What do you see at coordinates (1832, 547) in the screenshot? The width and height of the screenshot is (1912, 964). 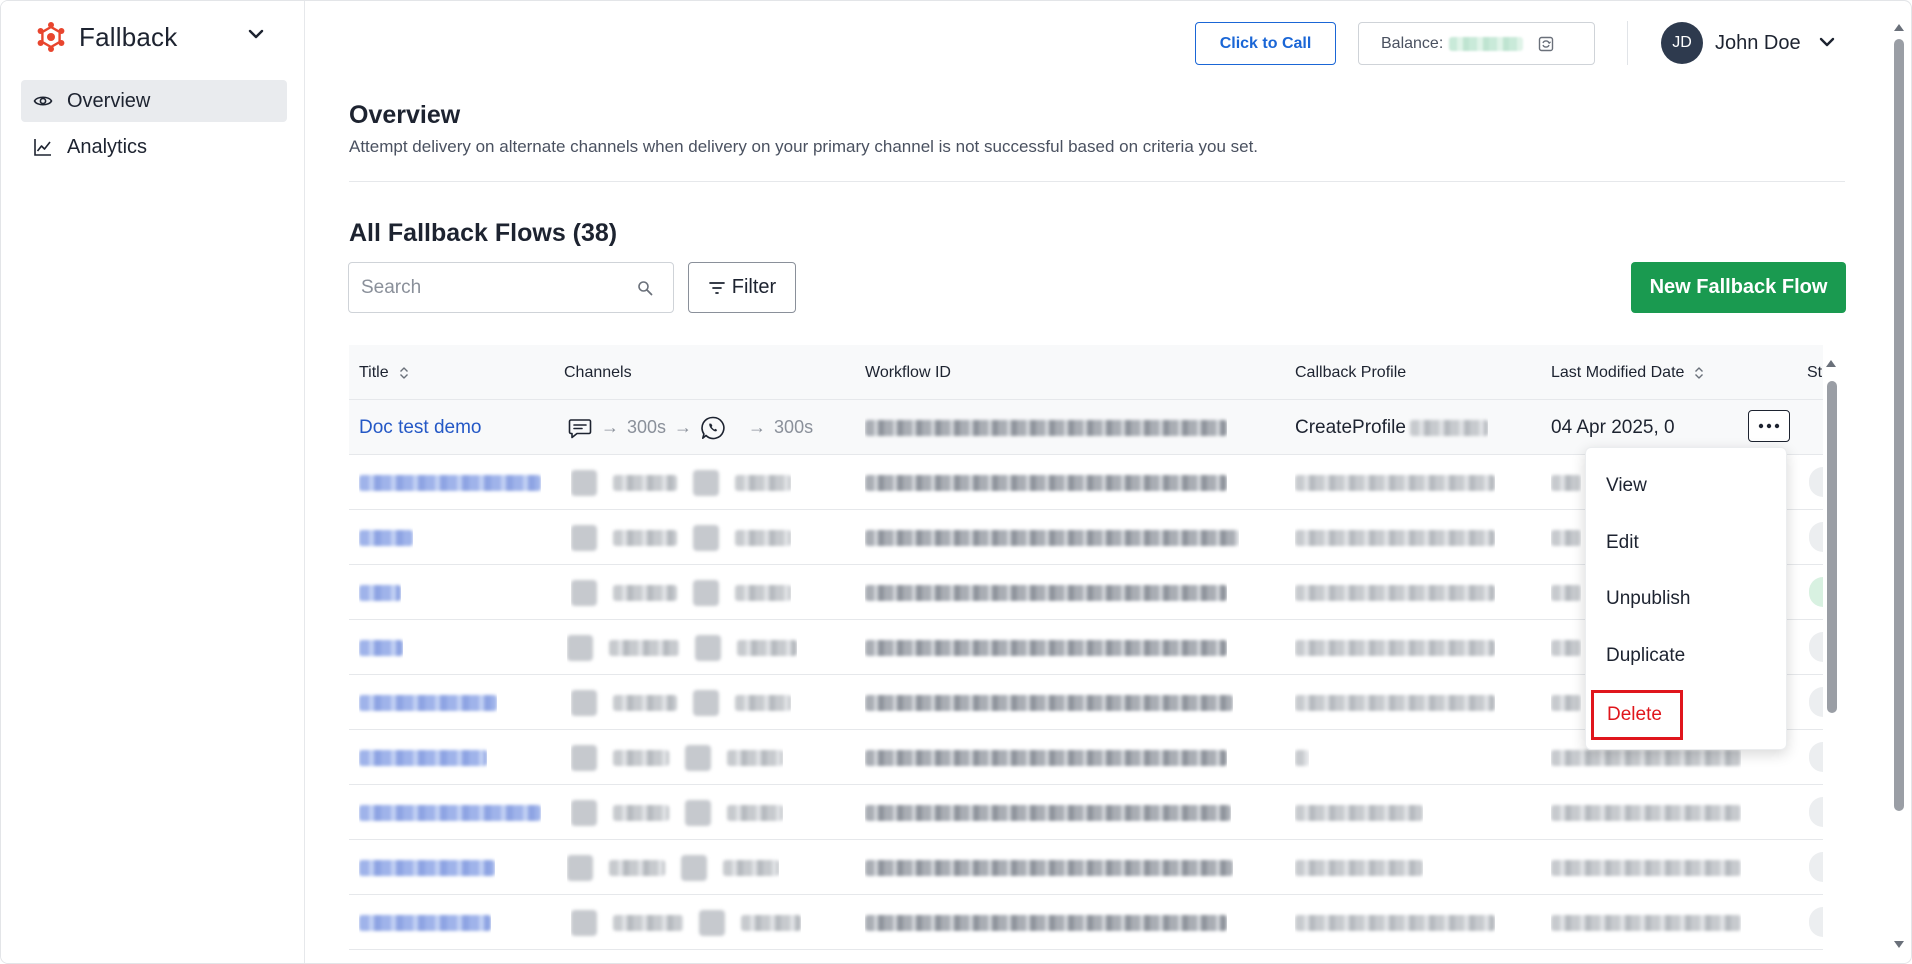 I see `table-scrollbar` at bounding box center [1832, 547].